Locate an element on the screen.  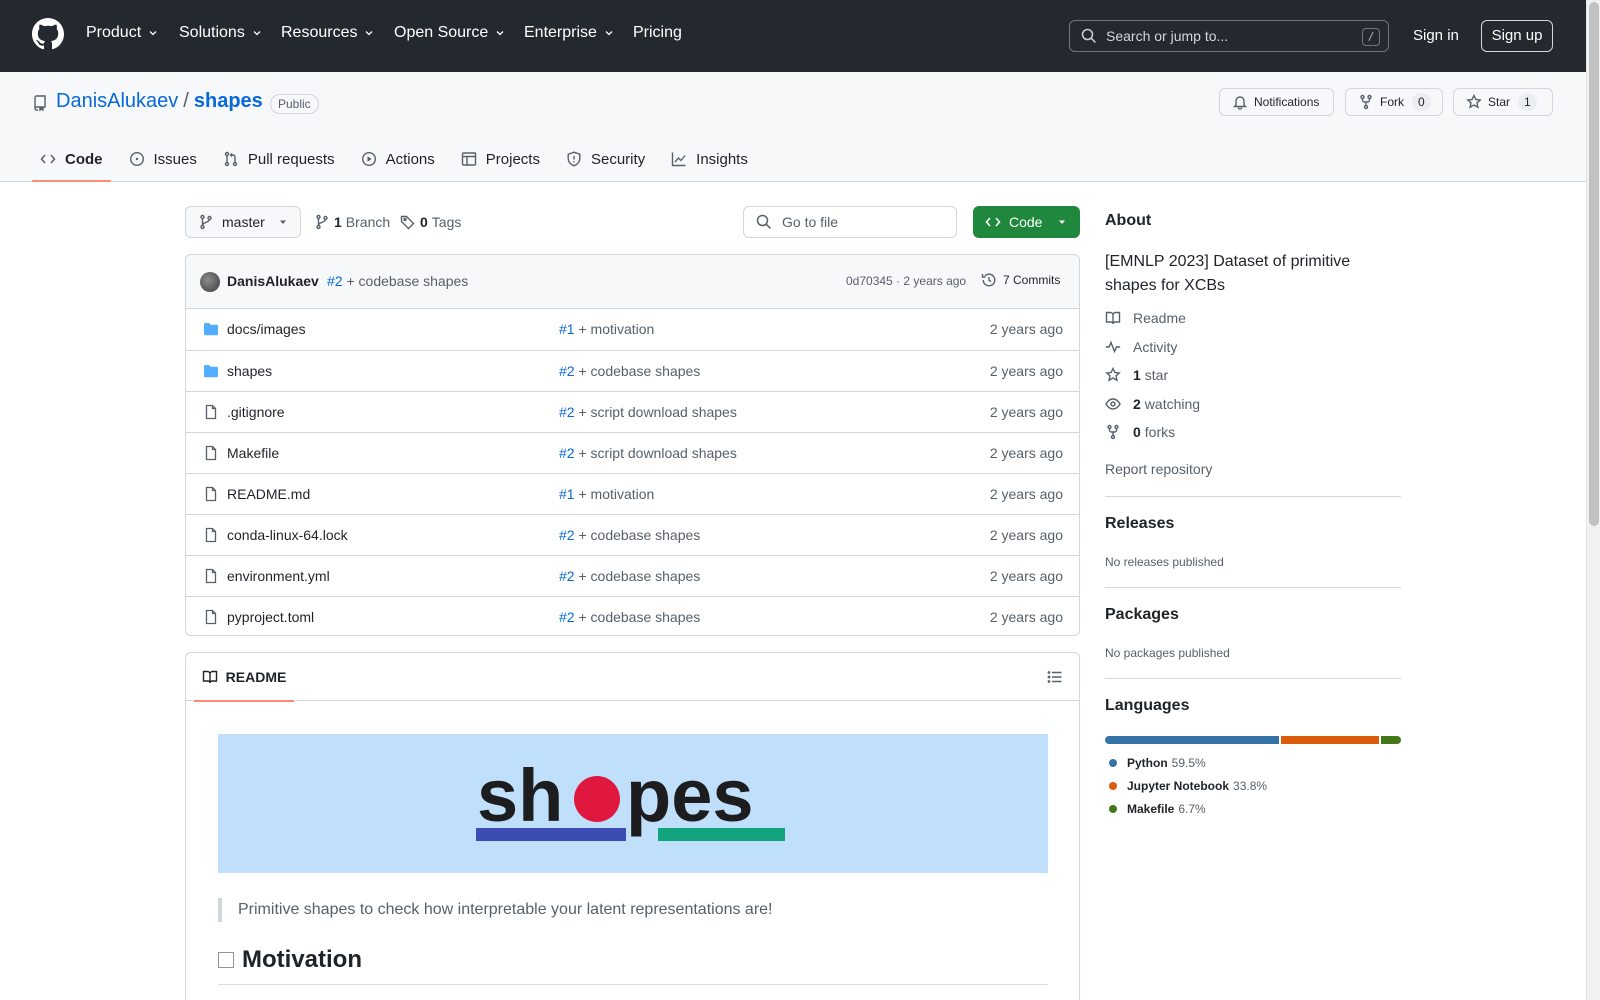
file-commit-time: 2 years ago is located at coordinates (1026, 535).